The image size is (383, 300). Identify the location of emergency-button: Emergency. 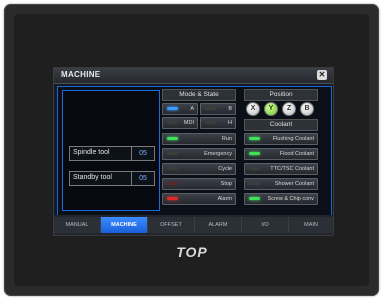
(199, 154).